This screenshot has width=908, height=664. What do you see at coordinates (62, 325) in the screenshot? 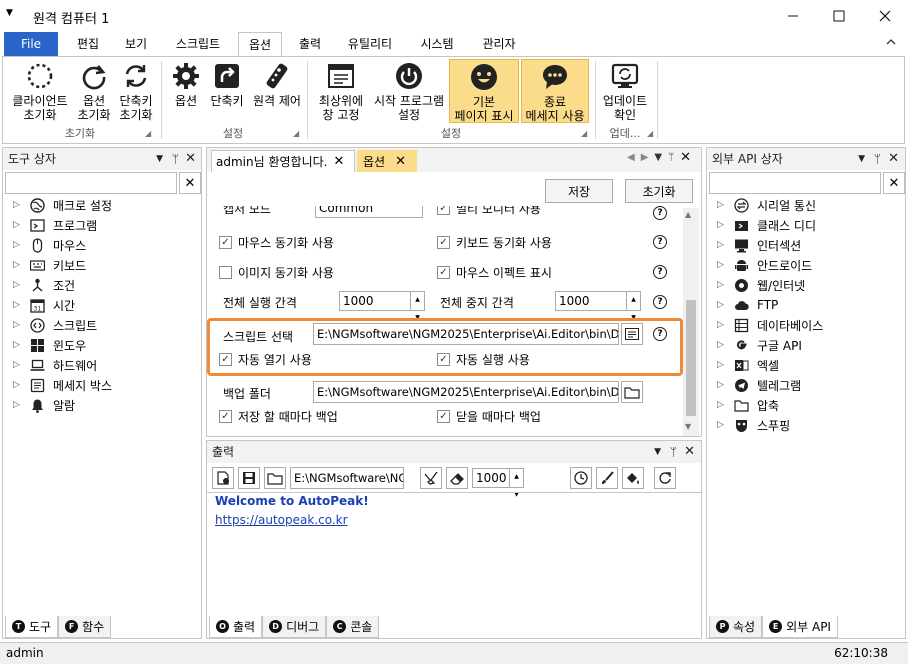
I see `tree-item-script: ▷ 스크립트` at bounding box center [62, 325].